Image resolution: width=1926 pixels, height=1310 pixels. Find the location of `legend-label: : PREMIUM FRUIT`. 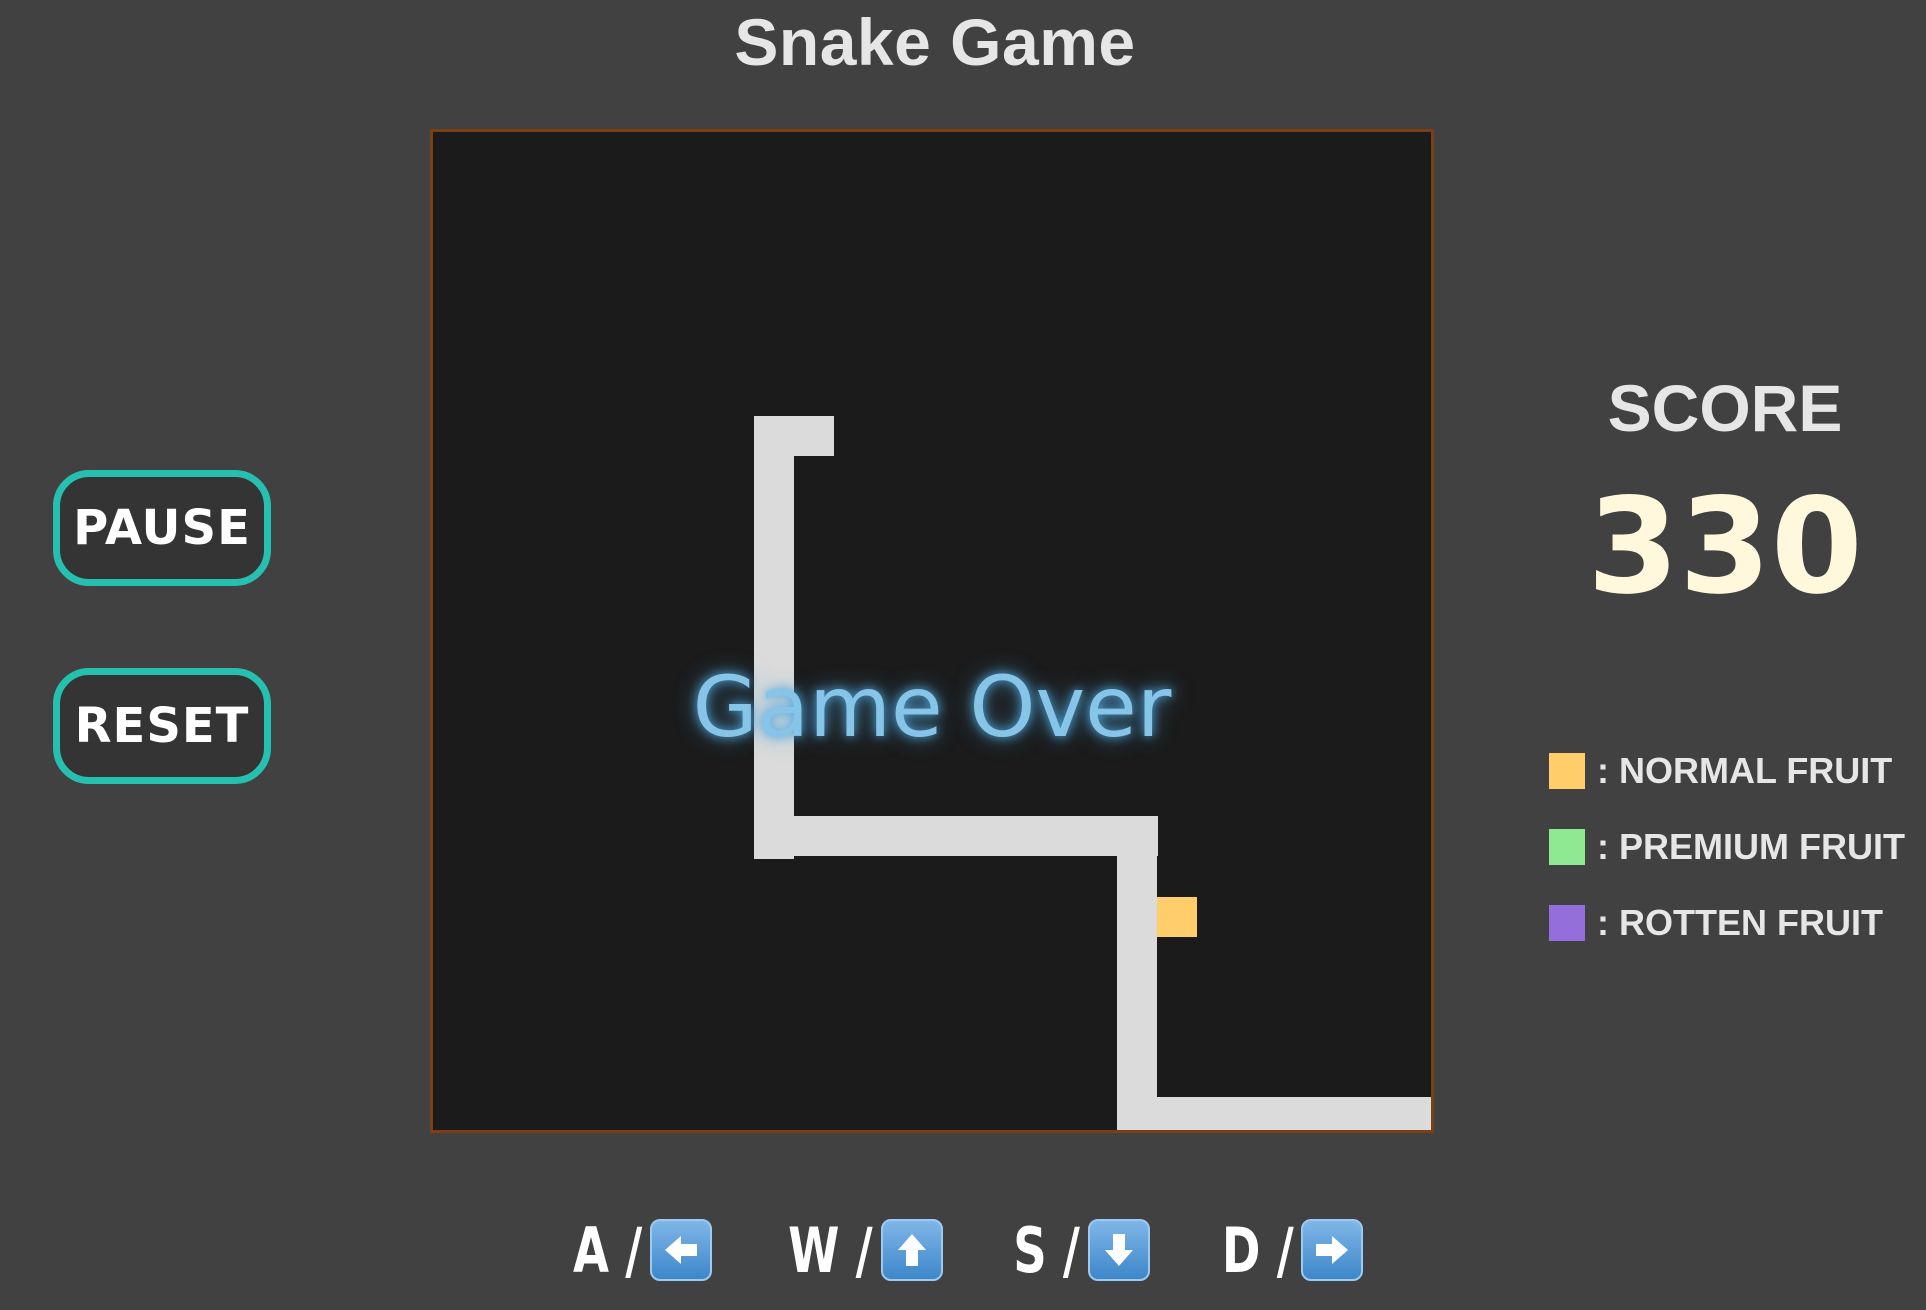

legend-label: : PREMIUM FRUIT is located at coordinates (1751, 846).